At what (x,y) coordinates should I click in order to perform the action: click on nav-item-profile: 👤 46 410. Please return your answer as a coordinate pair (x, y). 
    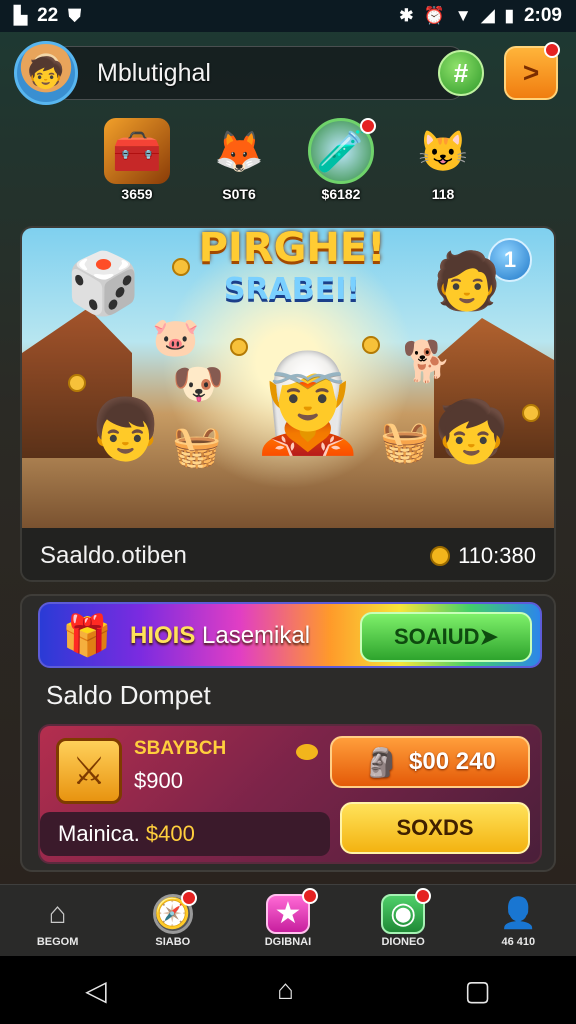
    Looking at the image, I should click on (518, 921).